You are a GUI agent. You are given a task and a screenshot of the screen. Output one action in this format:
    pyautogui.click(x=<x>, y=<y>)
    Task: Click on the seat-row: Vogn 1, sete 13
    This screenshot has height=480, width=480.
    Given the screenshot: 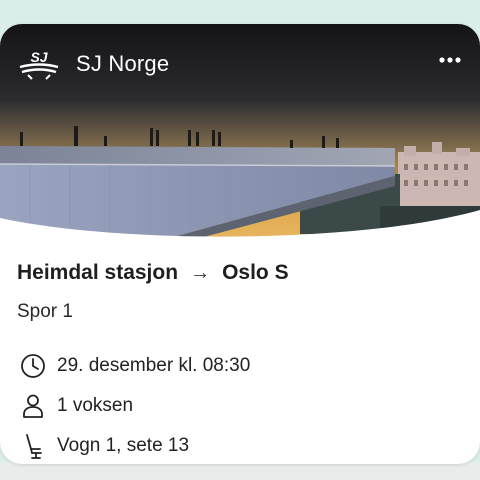 What is the action you would take?
    pyautogui.click(x=104, y=446)
    